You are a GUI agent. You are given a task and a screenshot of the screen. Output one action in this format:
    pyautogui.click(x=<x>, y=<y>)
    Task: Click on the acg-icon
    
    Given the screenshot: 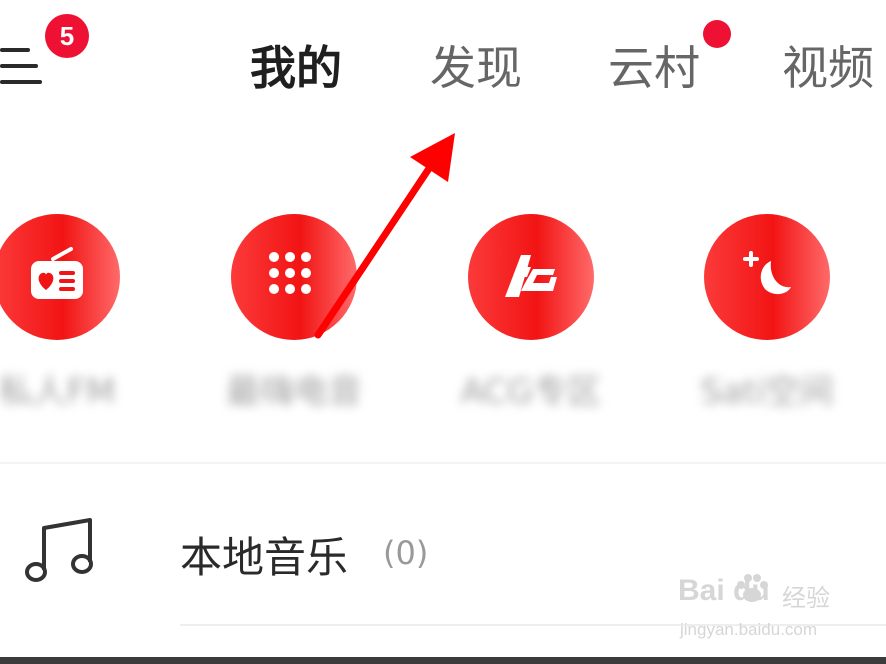 What is the action you would take?
    pyautogui.click(x=531, y=276)
    